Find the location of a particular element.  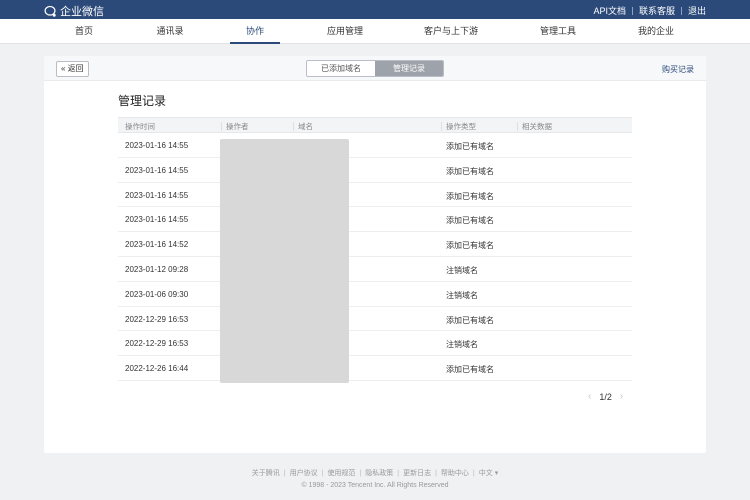

row-time: 2023-01-06 09:30 is located at coordinates (157, 294).